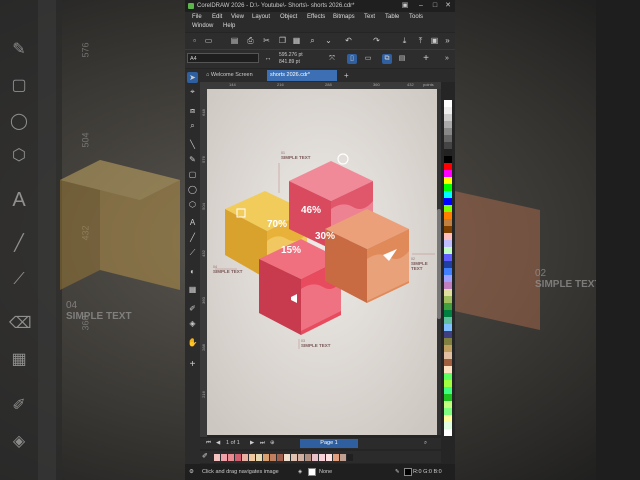 This screenshot has height=480, width=640. I want to click on crop-tool-icon: ⧈, so click(192, 110).